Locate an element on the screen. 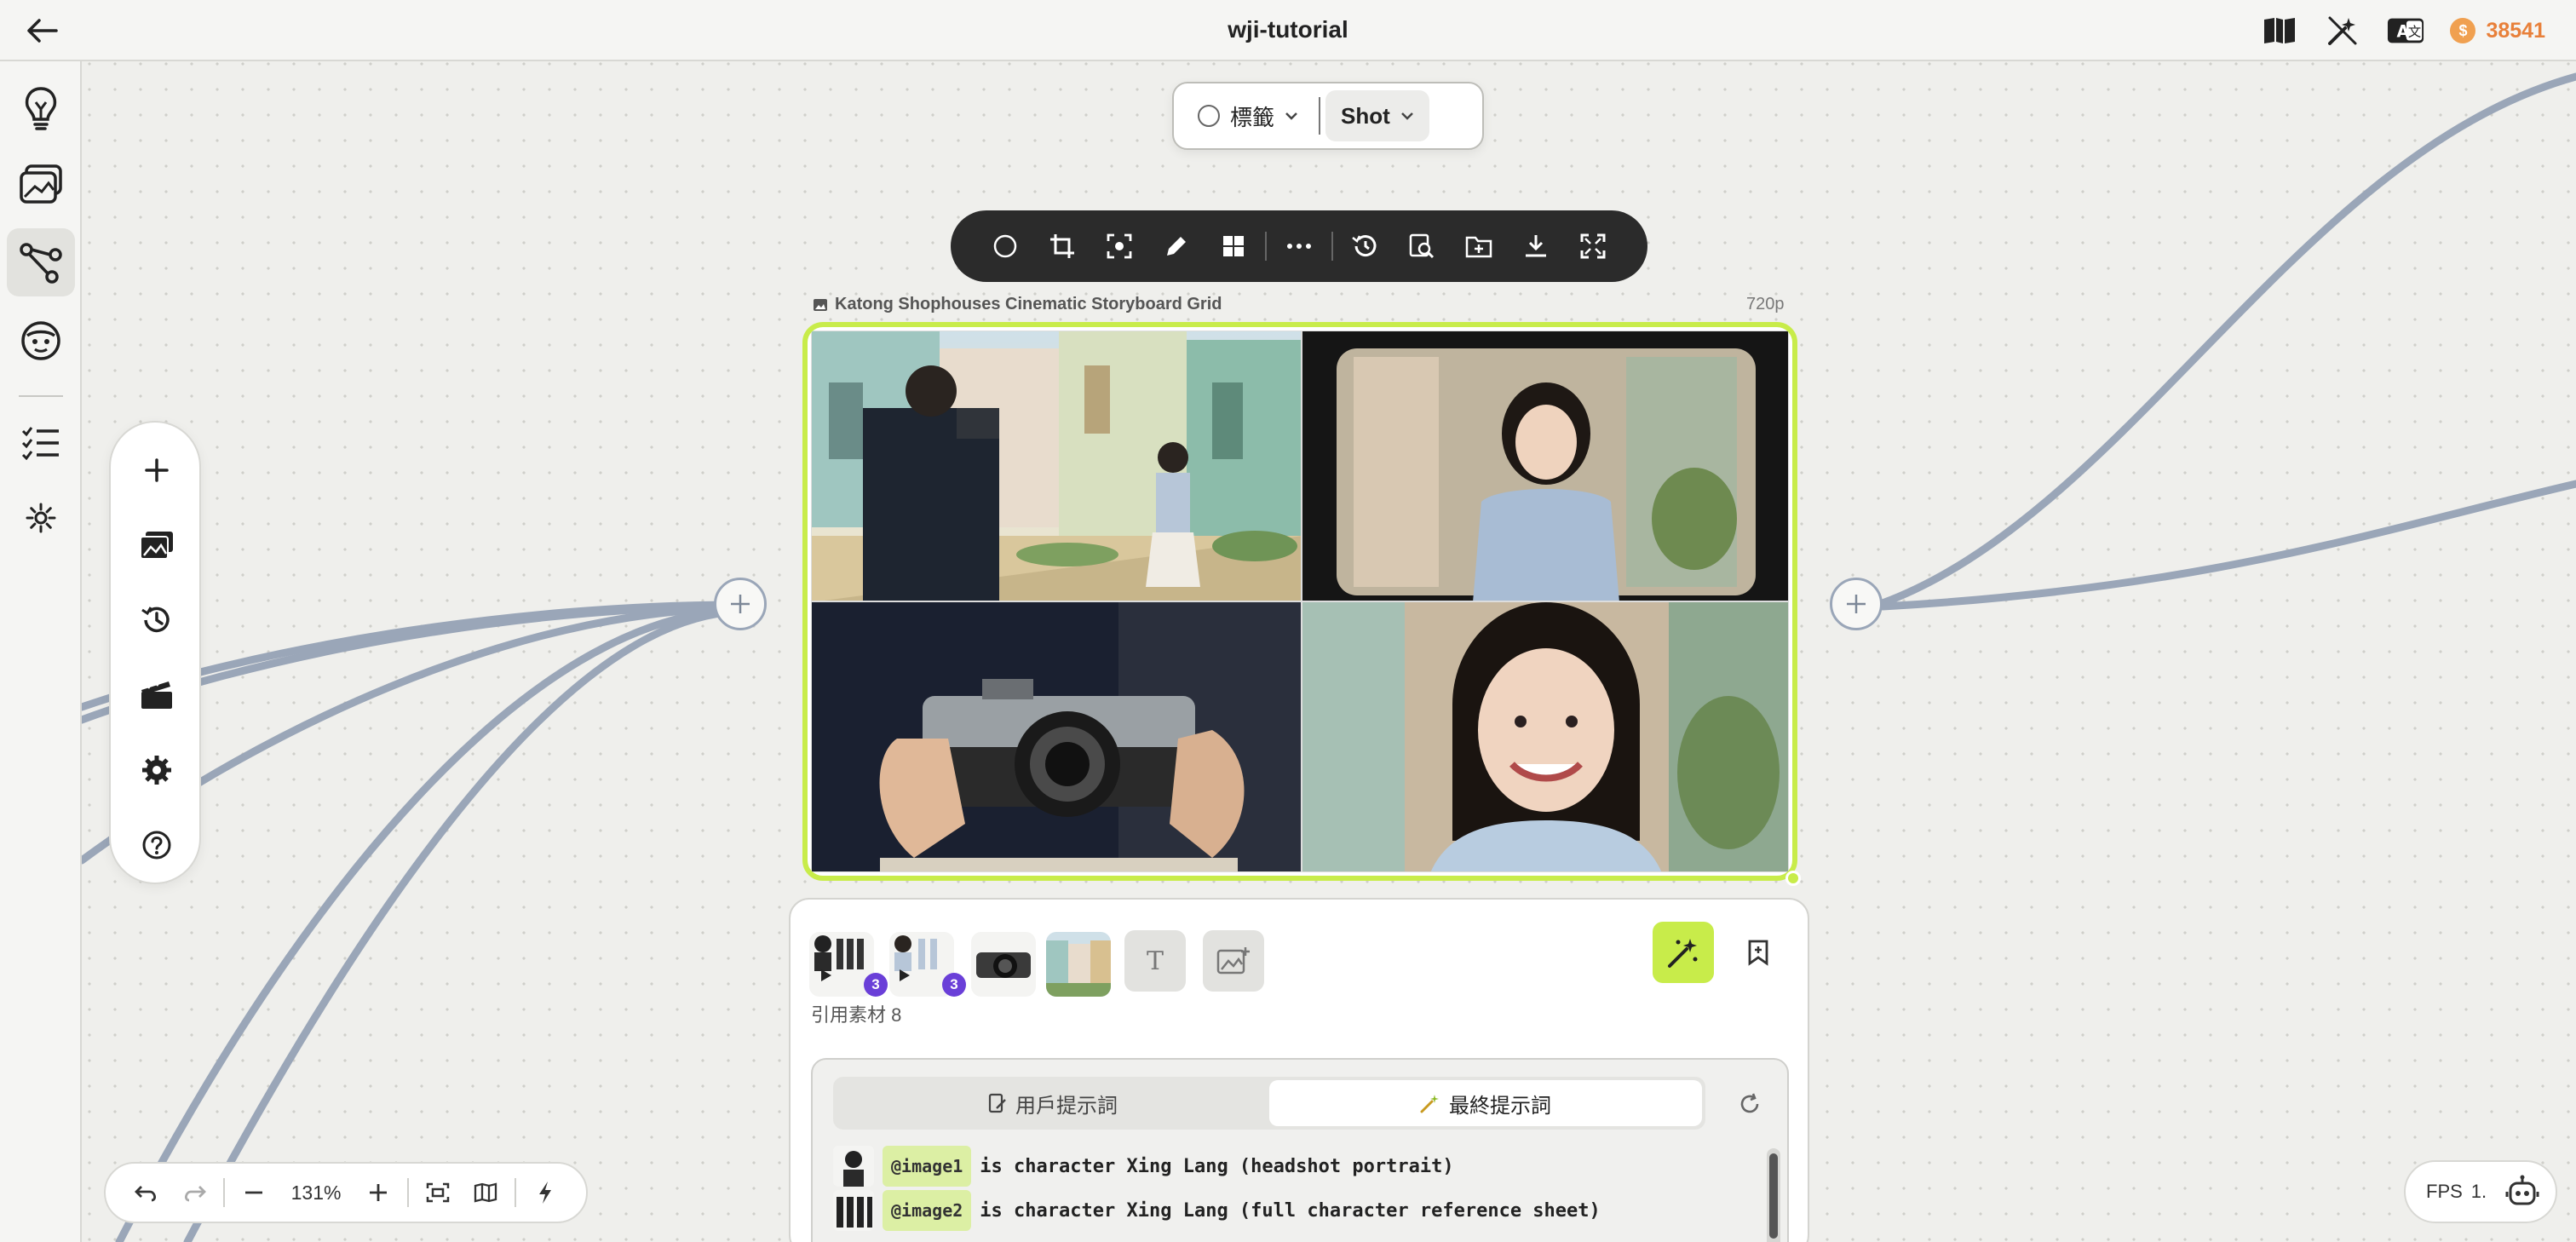 Image resolution: width=2576 pixels, height=1242 pixels. scrollbar-thumb is located at coordinates (1774, 1196).